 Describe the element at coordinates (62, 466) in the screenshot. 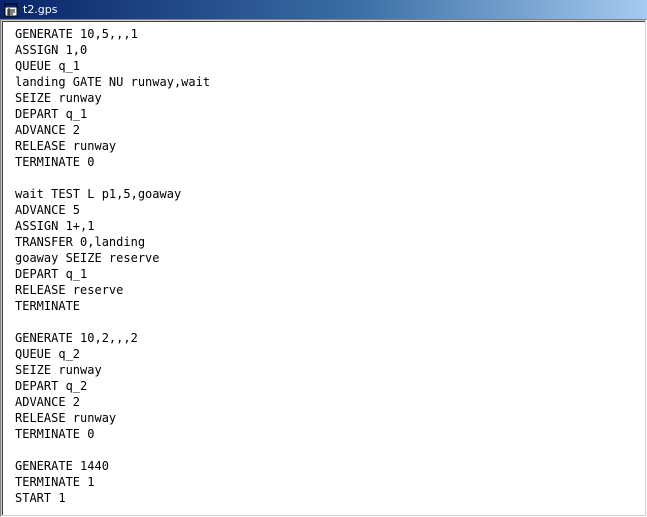

I see `code-line: GENERATE 1440` at that location.